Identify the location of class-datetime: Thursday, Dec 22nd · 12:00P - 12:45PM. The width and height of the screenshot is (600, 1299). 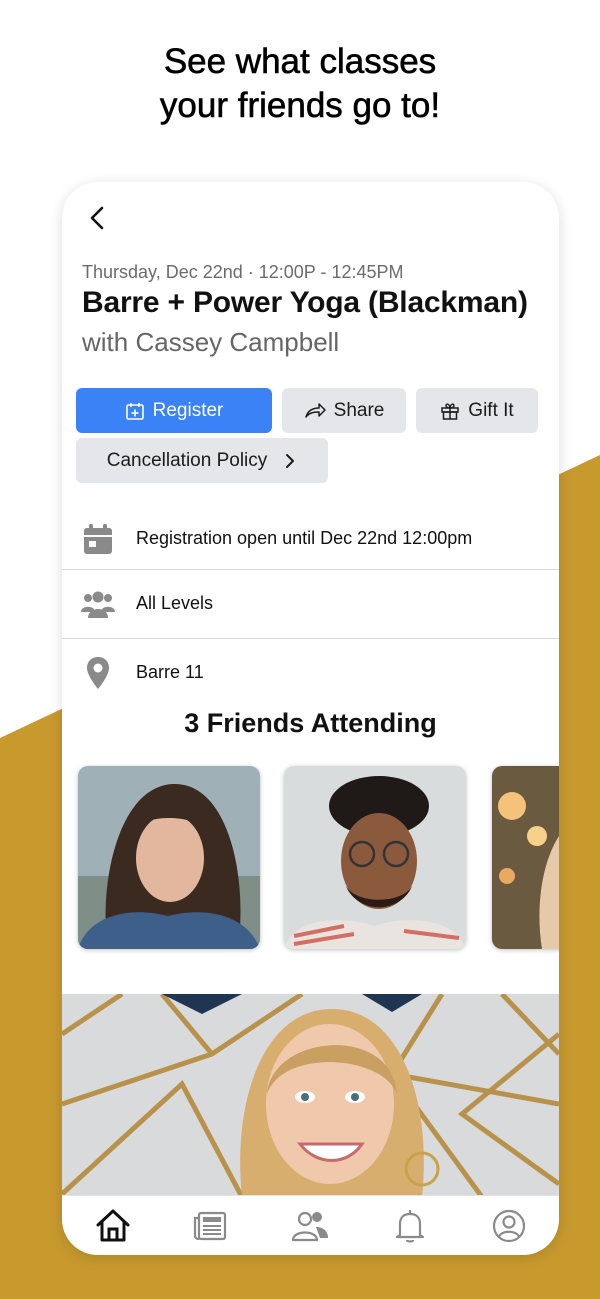
(243, 272).